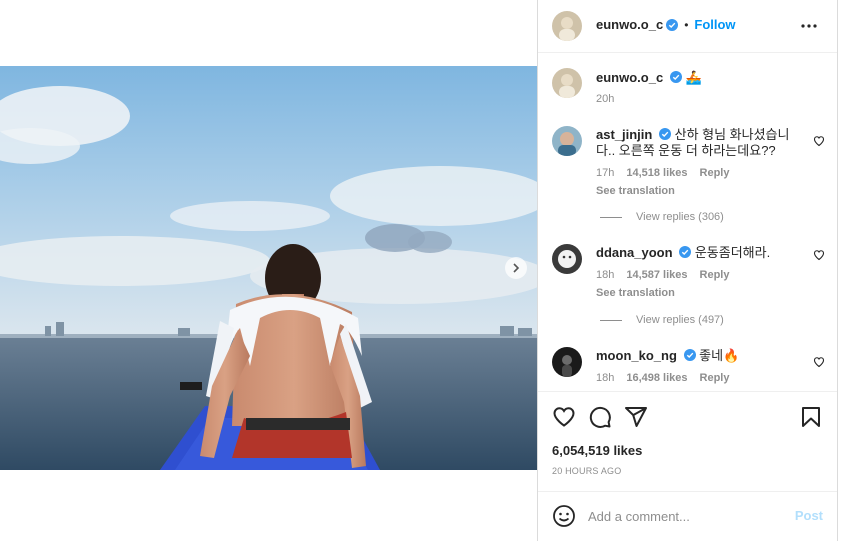 This screenshot has width=841, height=541. What do you see at coordinates (597, 450) in the screenshot?
I see `likes-count: 6,054,519 likes` at bounding box center [597, 450].